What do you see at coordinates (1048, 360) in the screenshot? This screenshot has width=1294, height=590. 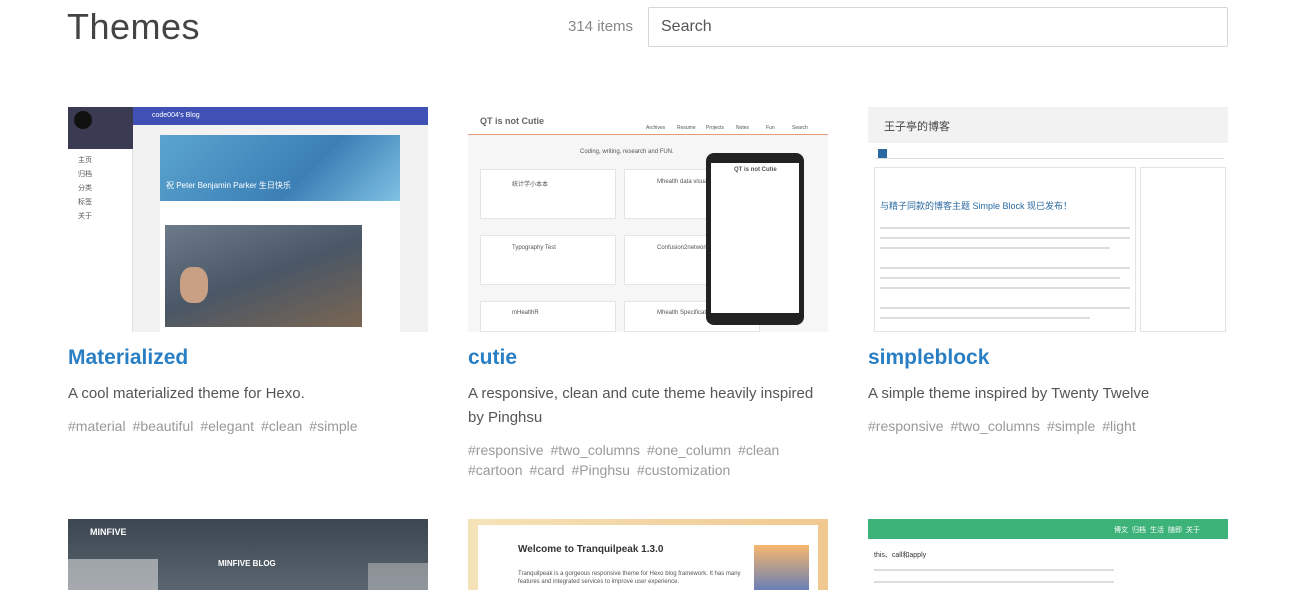 I see `theme-title: simpleblock` at bounding box center [1048, 360].